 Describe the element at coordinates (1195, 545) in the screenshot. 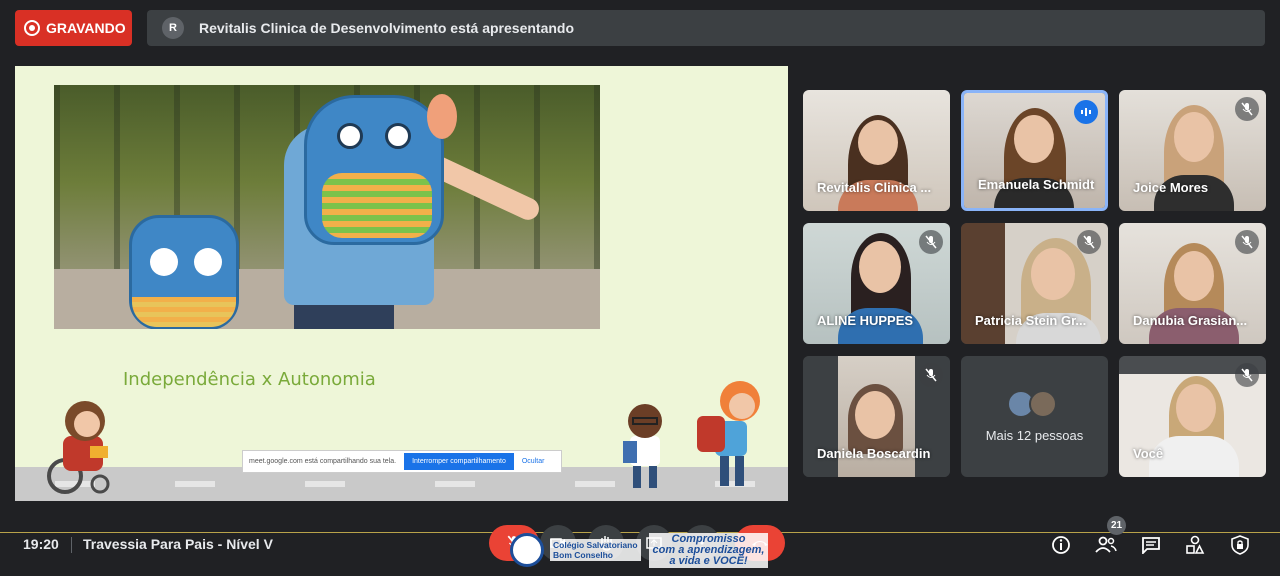

I see `activities-button` at that location.